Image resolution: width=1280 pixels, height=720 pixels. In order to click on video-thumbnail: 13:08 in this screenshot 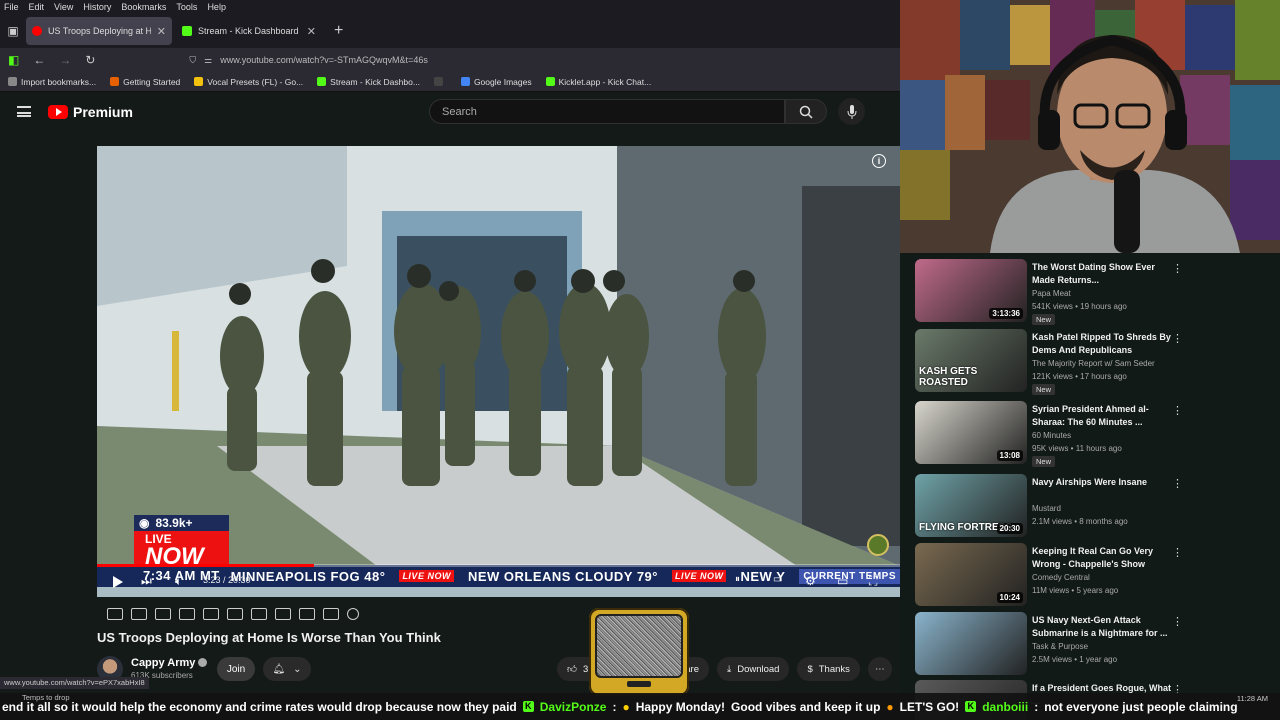, I will do `click(971, 432)`.